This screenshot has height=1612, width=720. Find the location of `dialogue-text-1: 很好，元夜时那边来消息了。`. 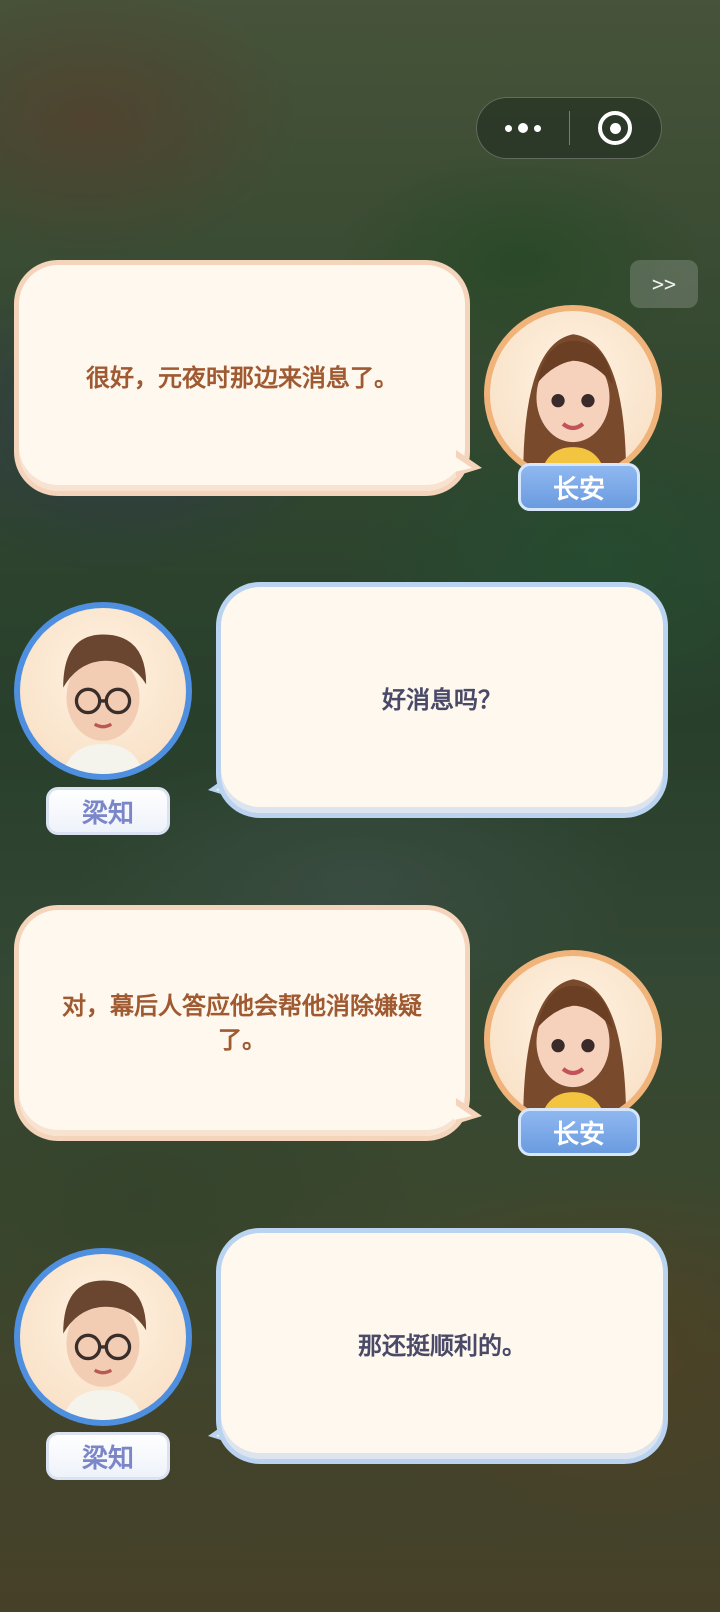

dialogue-text-1: 很好，元夜时那边来消息了。 is located at coordinates (242, 378).